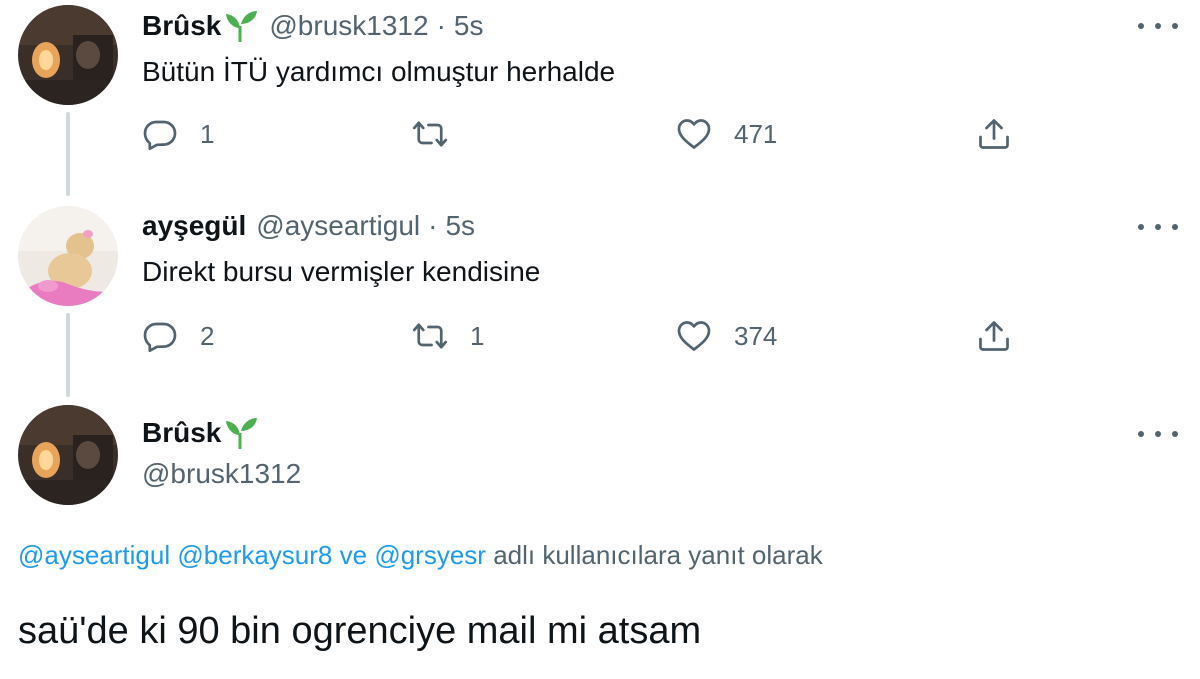 The width and height of the screenshot is (1200, 679). Describe the element at coordinates (658, 555) in the screenshot. I see `reply-suffix: adlı kullanıcılara yanıt olarak` at that location.